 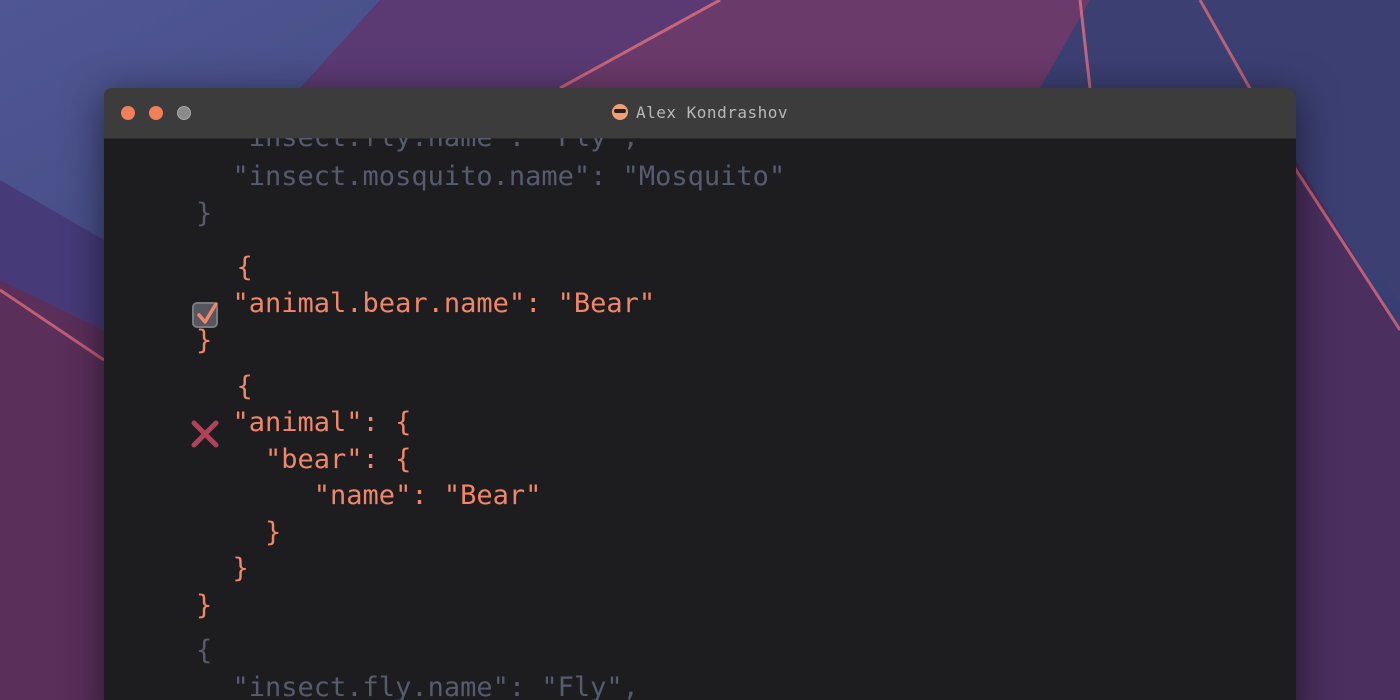 I want to click on sunglasses-emoji-icon, so click(x=620, y=112).